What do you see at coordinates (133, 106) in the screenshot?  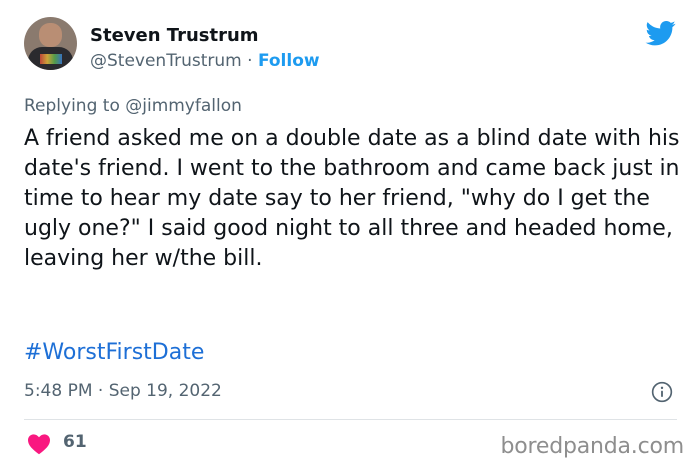 I see `reply-context: Replying to @jimmyfallon` at bounding box center [133, 106].